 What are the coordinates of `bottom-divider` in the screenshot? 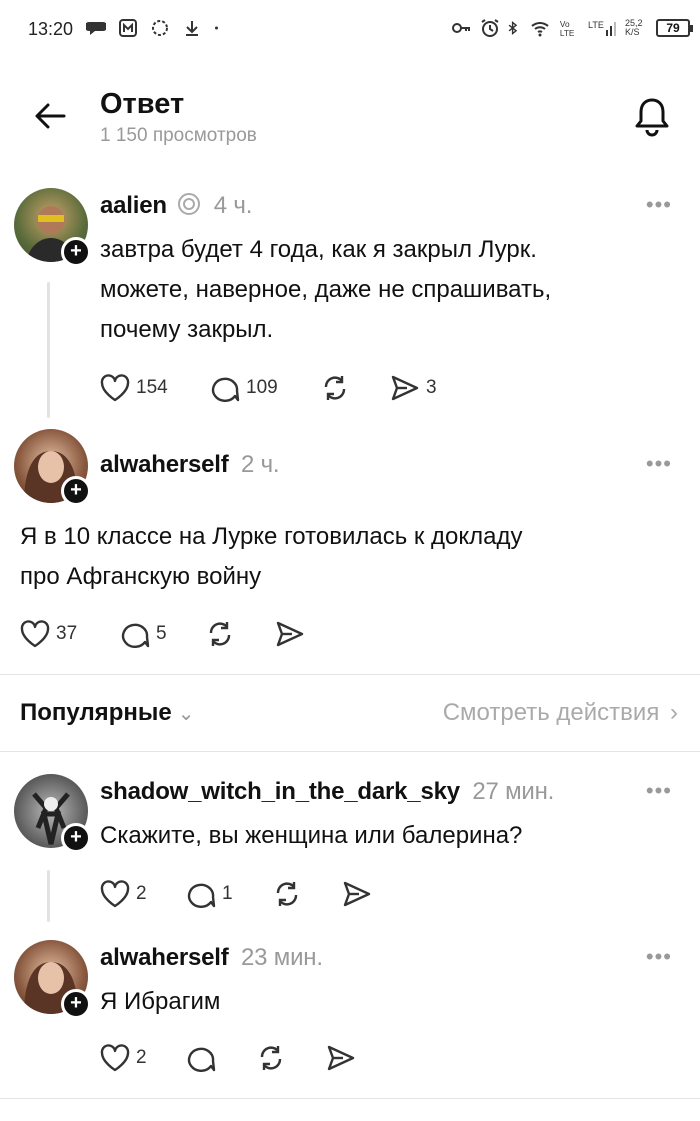 It's located at (350, 1098).